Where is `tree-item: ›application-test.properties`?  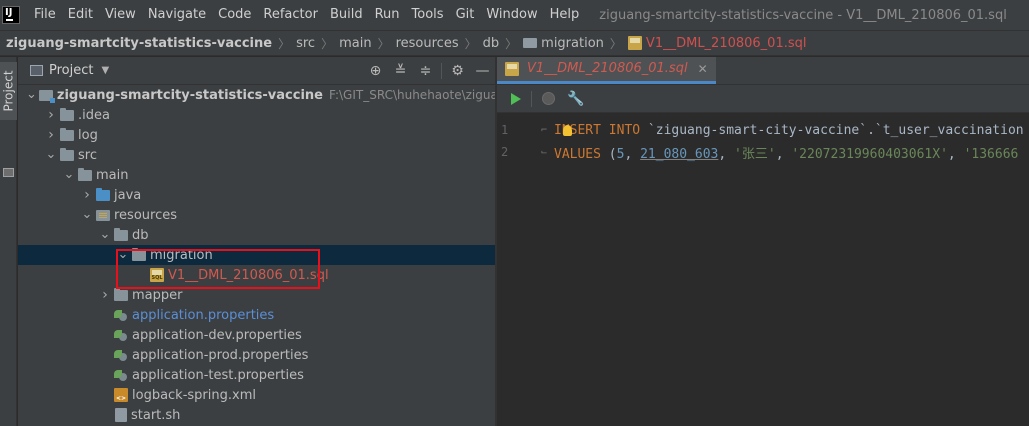 tree-item: ›application-test.properties is located at coordinates (256, 375).